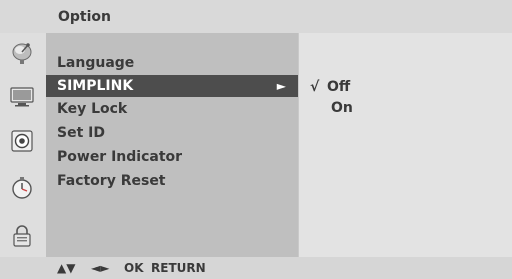 The height and width of the screenshot is (279, 512). I want to click on menu-item-label: SIMPLINK, so click(95, 86).